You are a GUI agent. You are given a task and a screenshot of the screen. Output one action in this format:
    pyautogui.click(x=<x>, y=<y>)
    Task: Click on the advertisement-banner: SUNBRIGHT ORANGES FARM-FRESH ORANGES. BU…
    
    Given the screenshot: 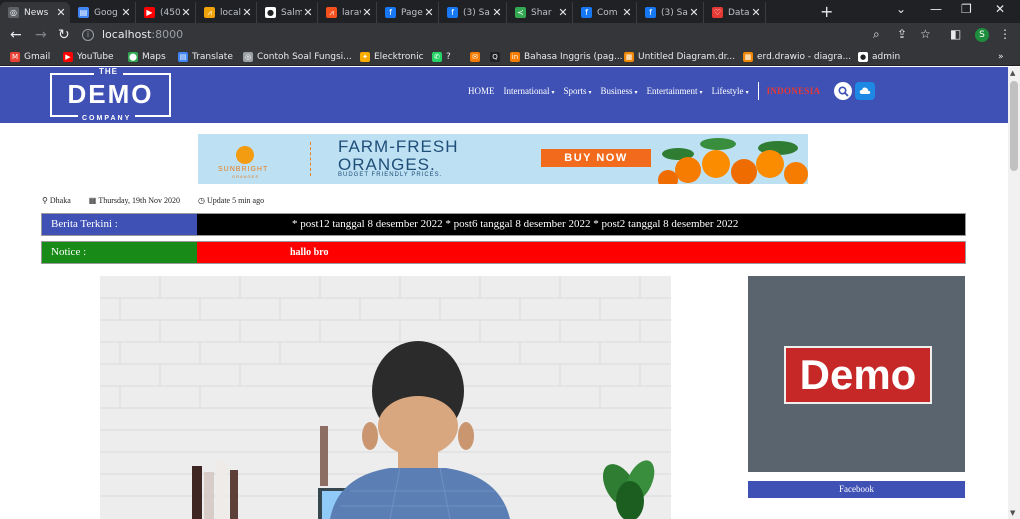 What is the action you would take?
    pyautogui.click(x=503, y=159)
    